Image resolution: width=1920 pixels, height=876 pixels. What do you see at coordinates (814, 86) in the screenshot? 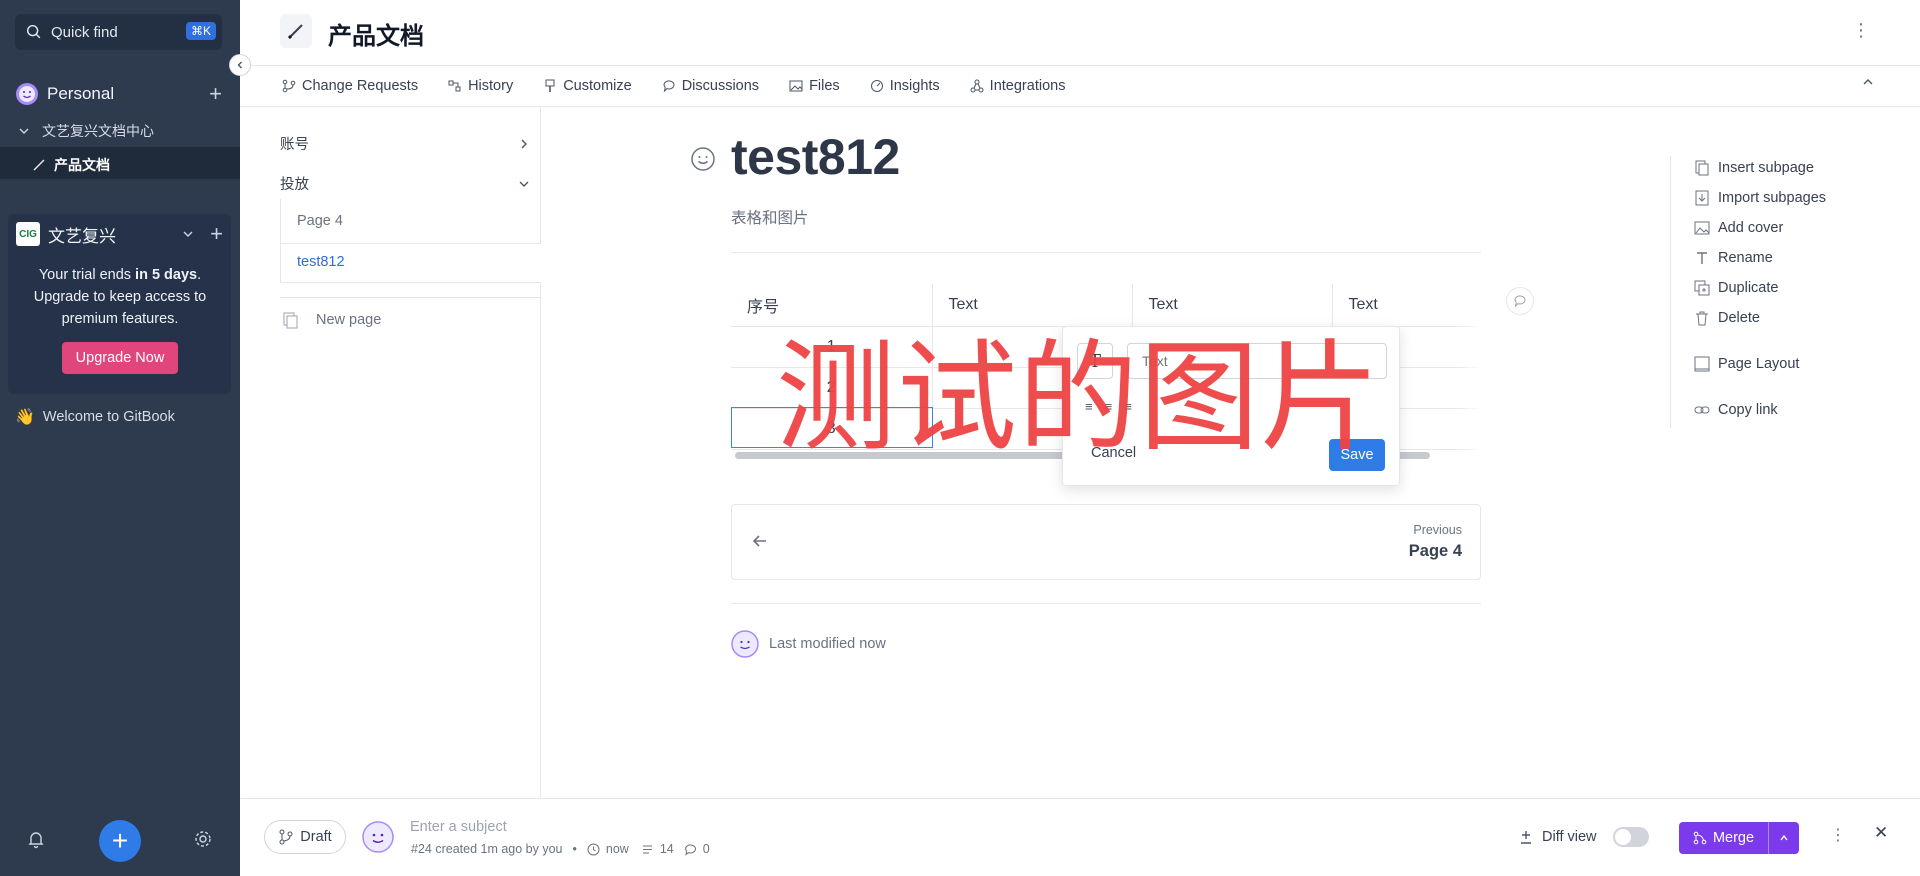
I see `tab-files: Files` at bounding box center [814, 86].